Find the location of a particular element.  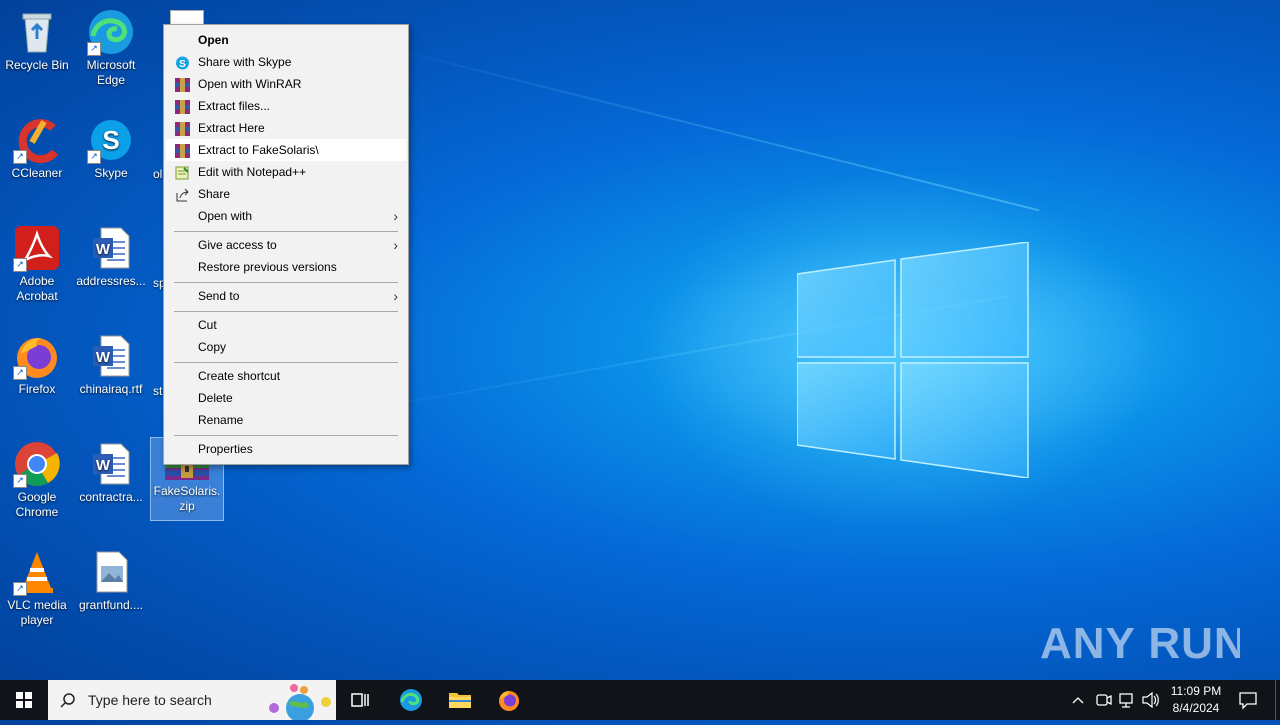

taskbar-search-box: Type here to search is located at coordinates (192, 700).